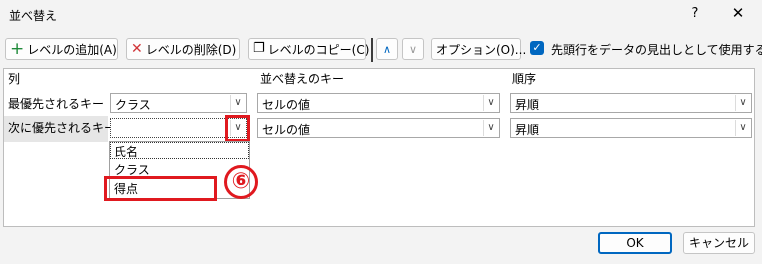 Image resolution: width=762 pixels, height=264 pixels. What do you see at coordinates (381, 15) in the screenshot?
I see `title-bar: 並べ替え ? ✕` at bounding box center [381, 15].